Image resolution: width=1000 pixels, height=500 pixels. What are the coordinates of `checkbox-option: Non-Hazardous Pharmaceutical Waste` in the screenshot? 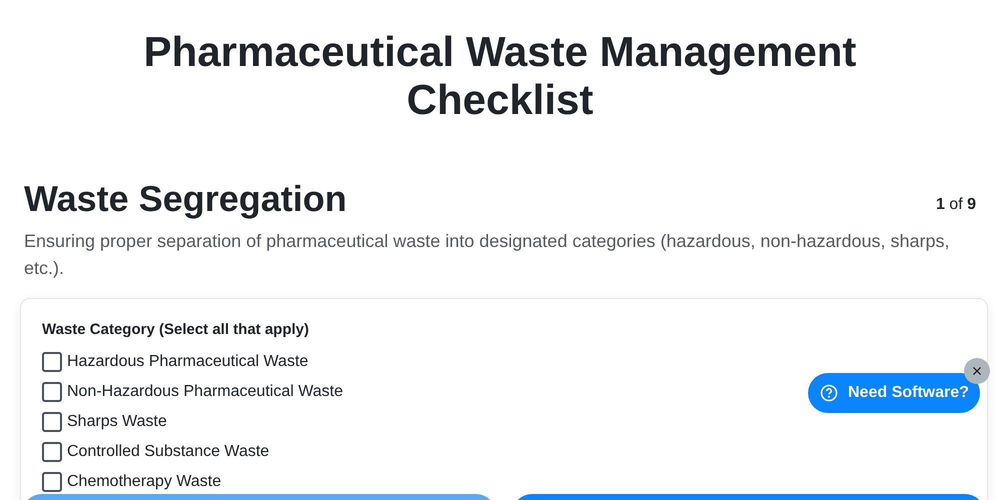 It's located at (192, 392).